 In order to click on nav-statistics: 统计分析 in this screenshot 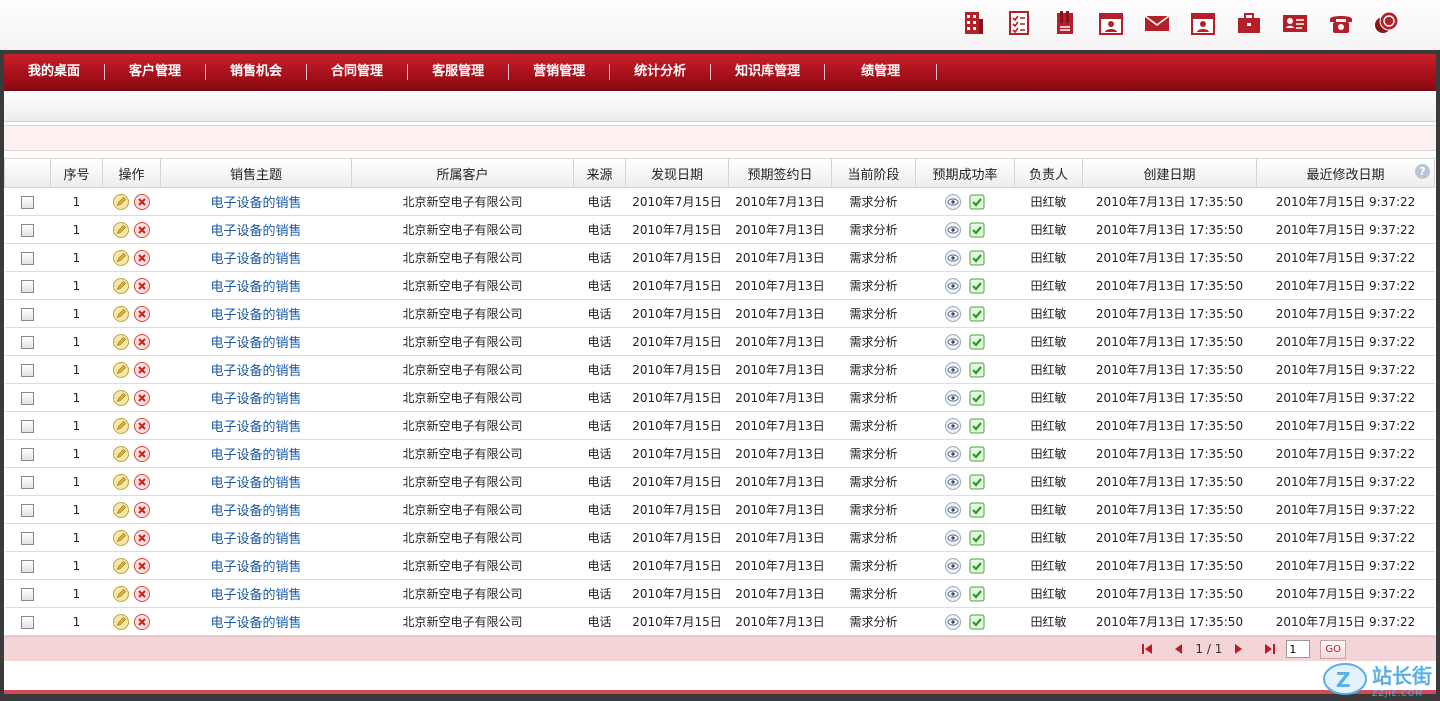, I will do `click(661, 72)`.